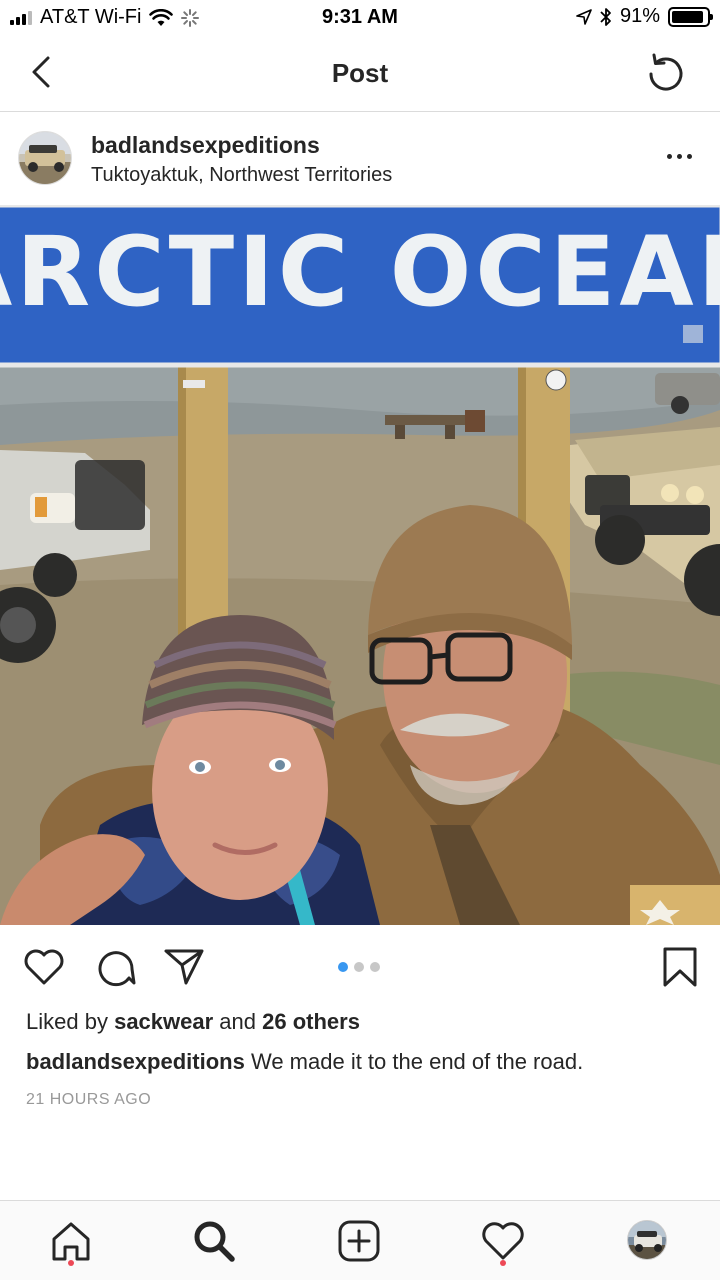  Describe the element at coordinates (238, 1021) in the screenshot. I see `likes-connector: and` at that location.